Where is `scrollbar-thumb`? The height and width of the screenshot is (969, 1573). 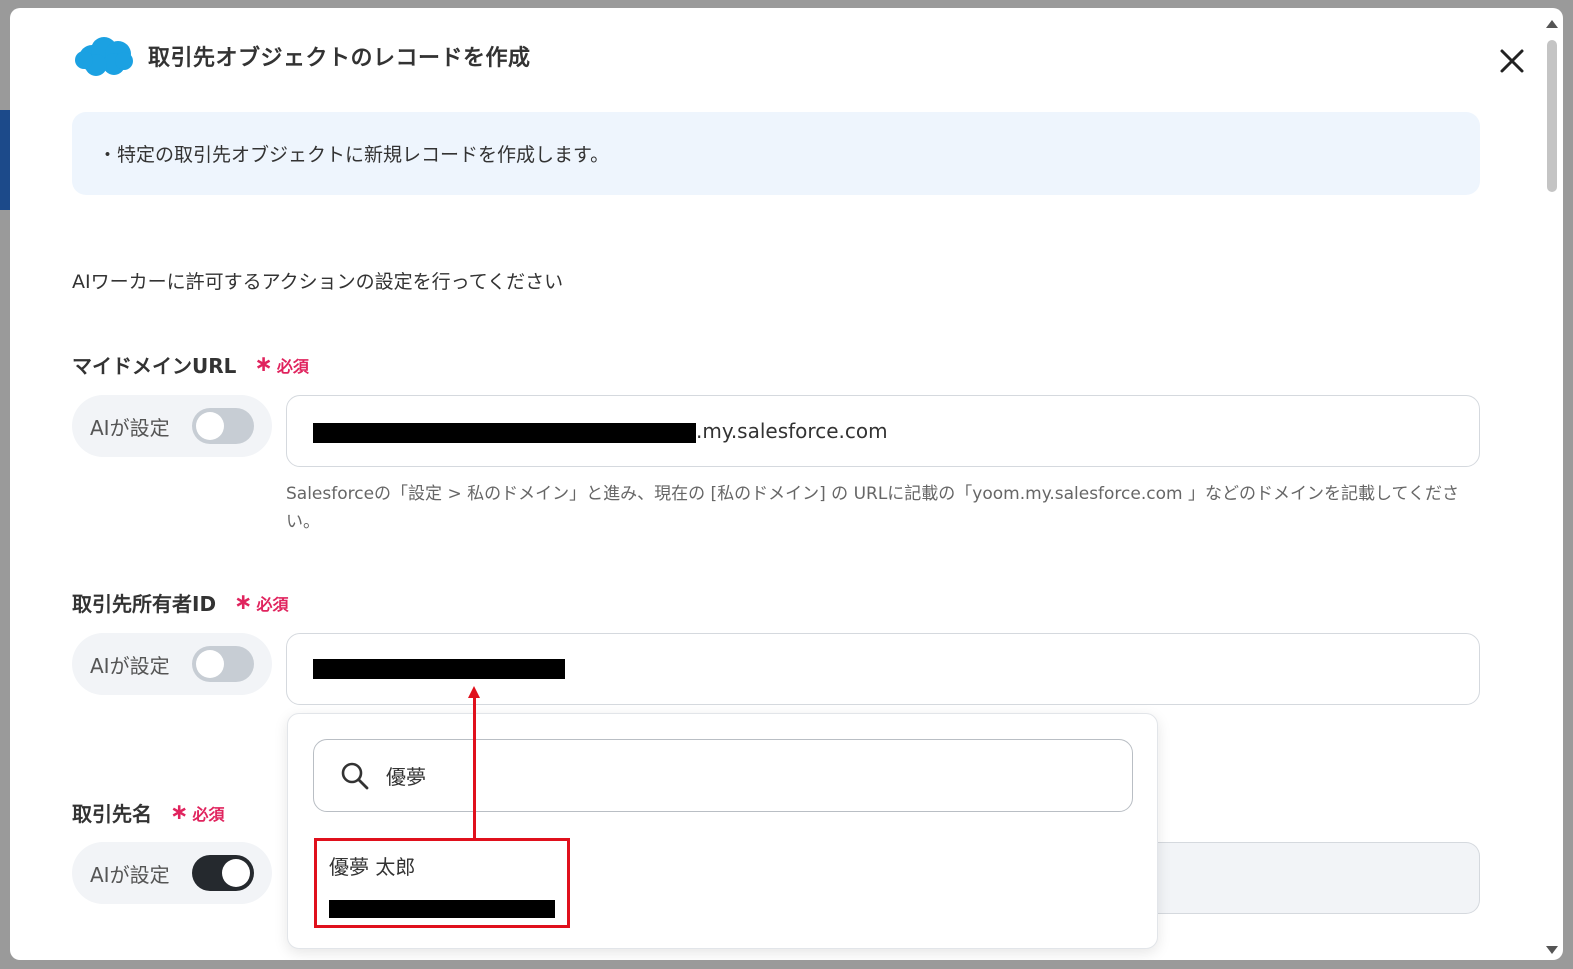
scrollbar-thumb is located at coordinates (1552, 116).